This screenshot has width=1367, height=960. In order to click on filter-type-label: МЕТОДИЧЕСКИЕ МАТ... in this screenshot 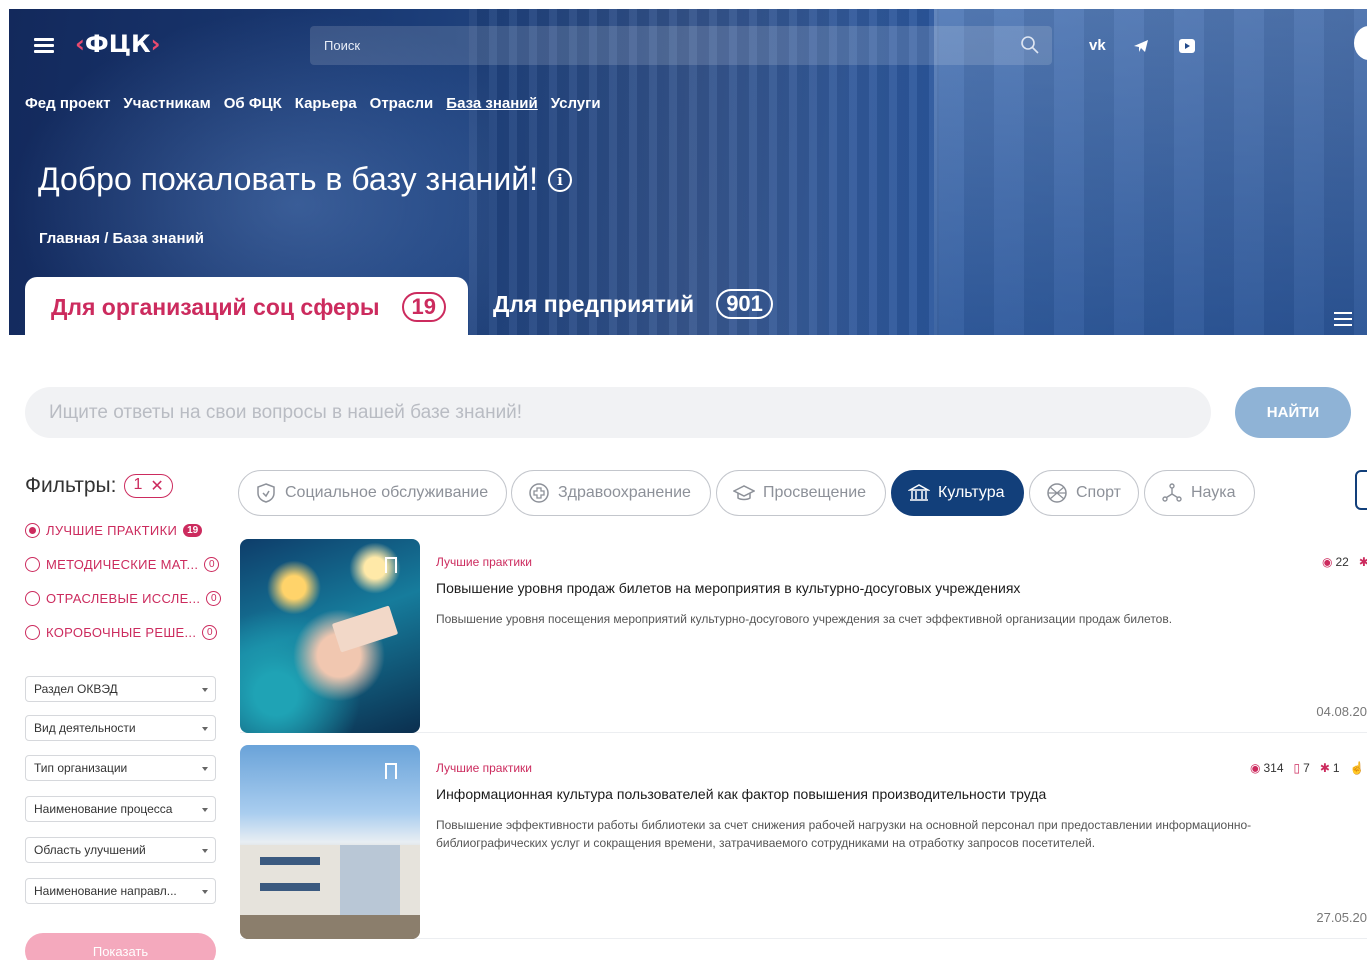, I will do `click(122, 564)`.